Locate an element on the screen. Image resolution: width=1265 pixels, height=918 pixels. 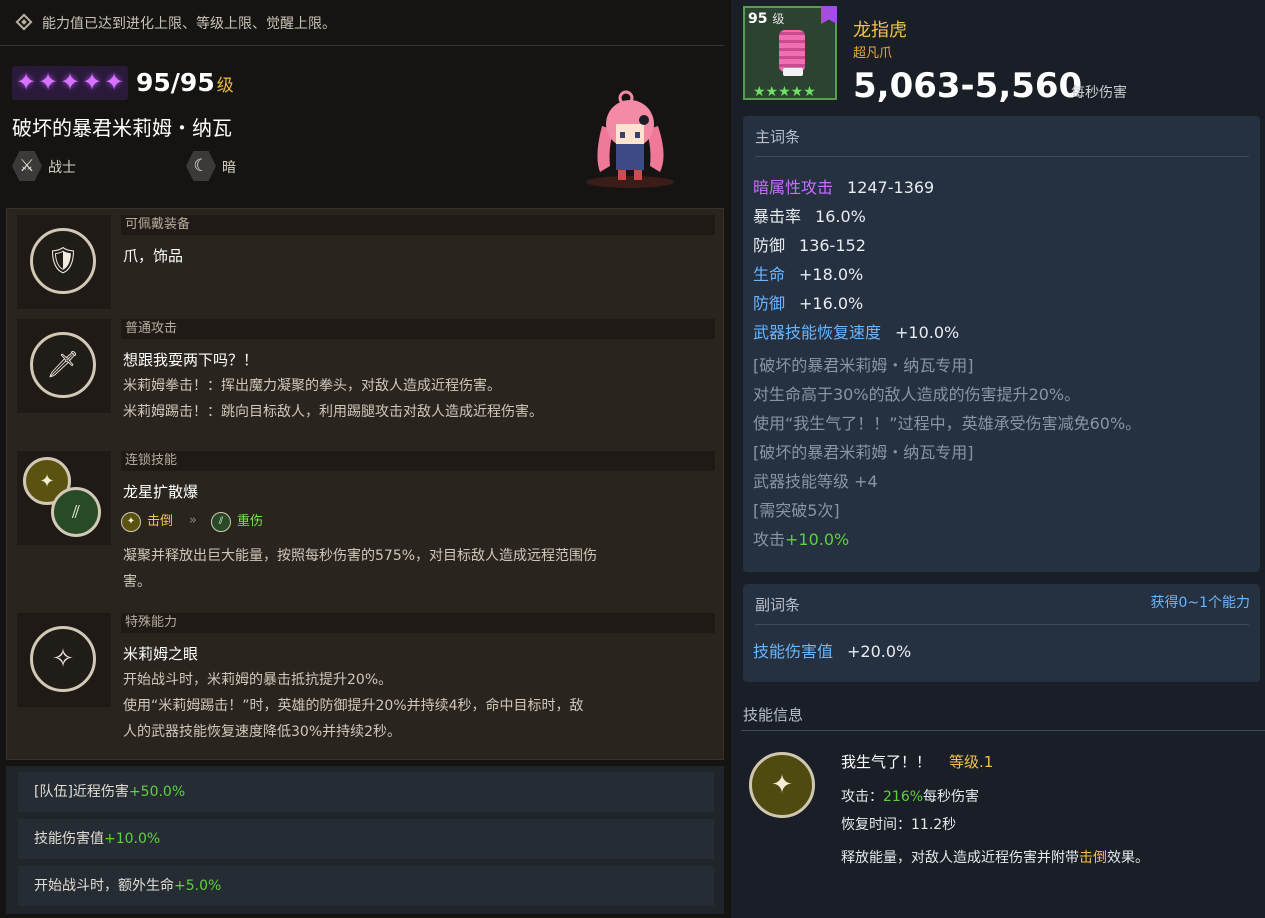
claw-grip is located at coordinates (793, 72).